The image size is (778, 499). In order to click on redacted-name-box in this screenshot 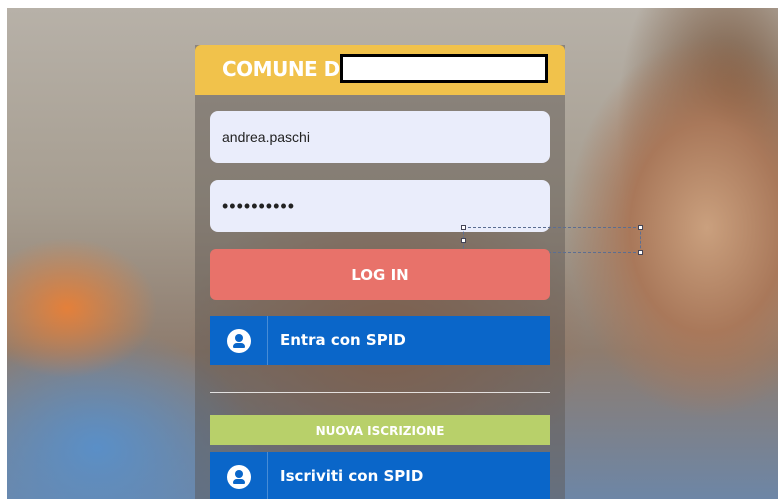, I will do `click(444, 68)`.